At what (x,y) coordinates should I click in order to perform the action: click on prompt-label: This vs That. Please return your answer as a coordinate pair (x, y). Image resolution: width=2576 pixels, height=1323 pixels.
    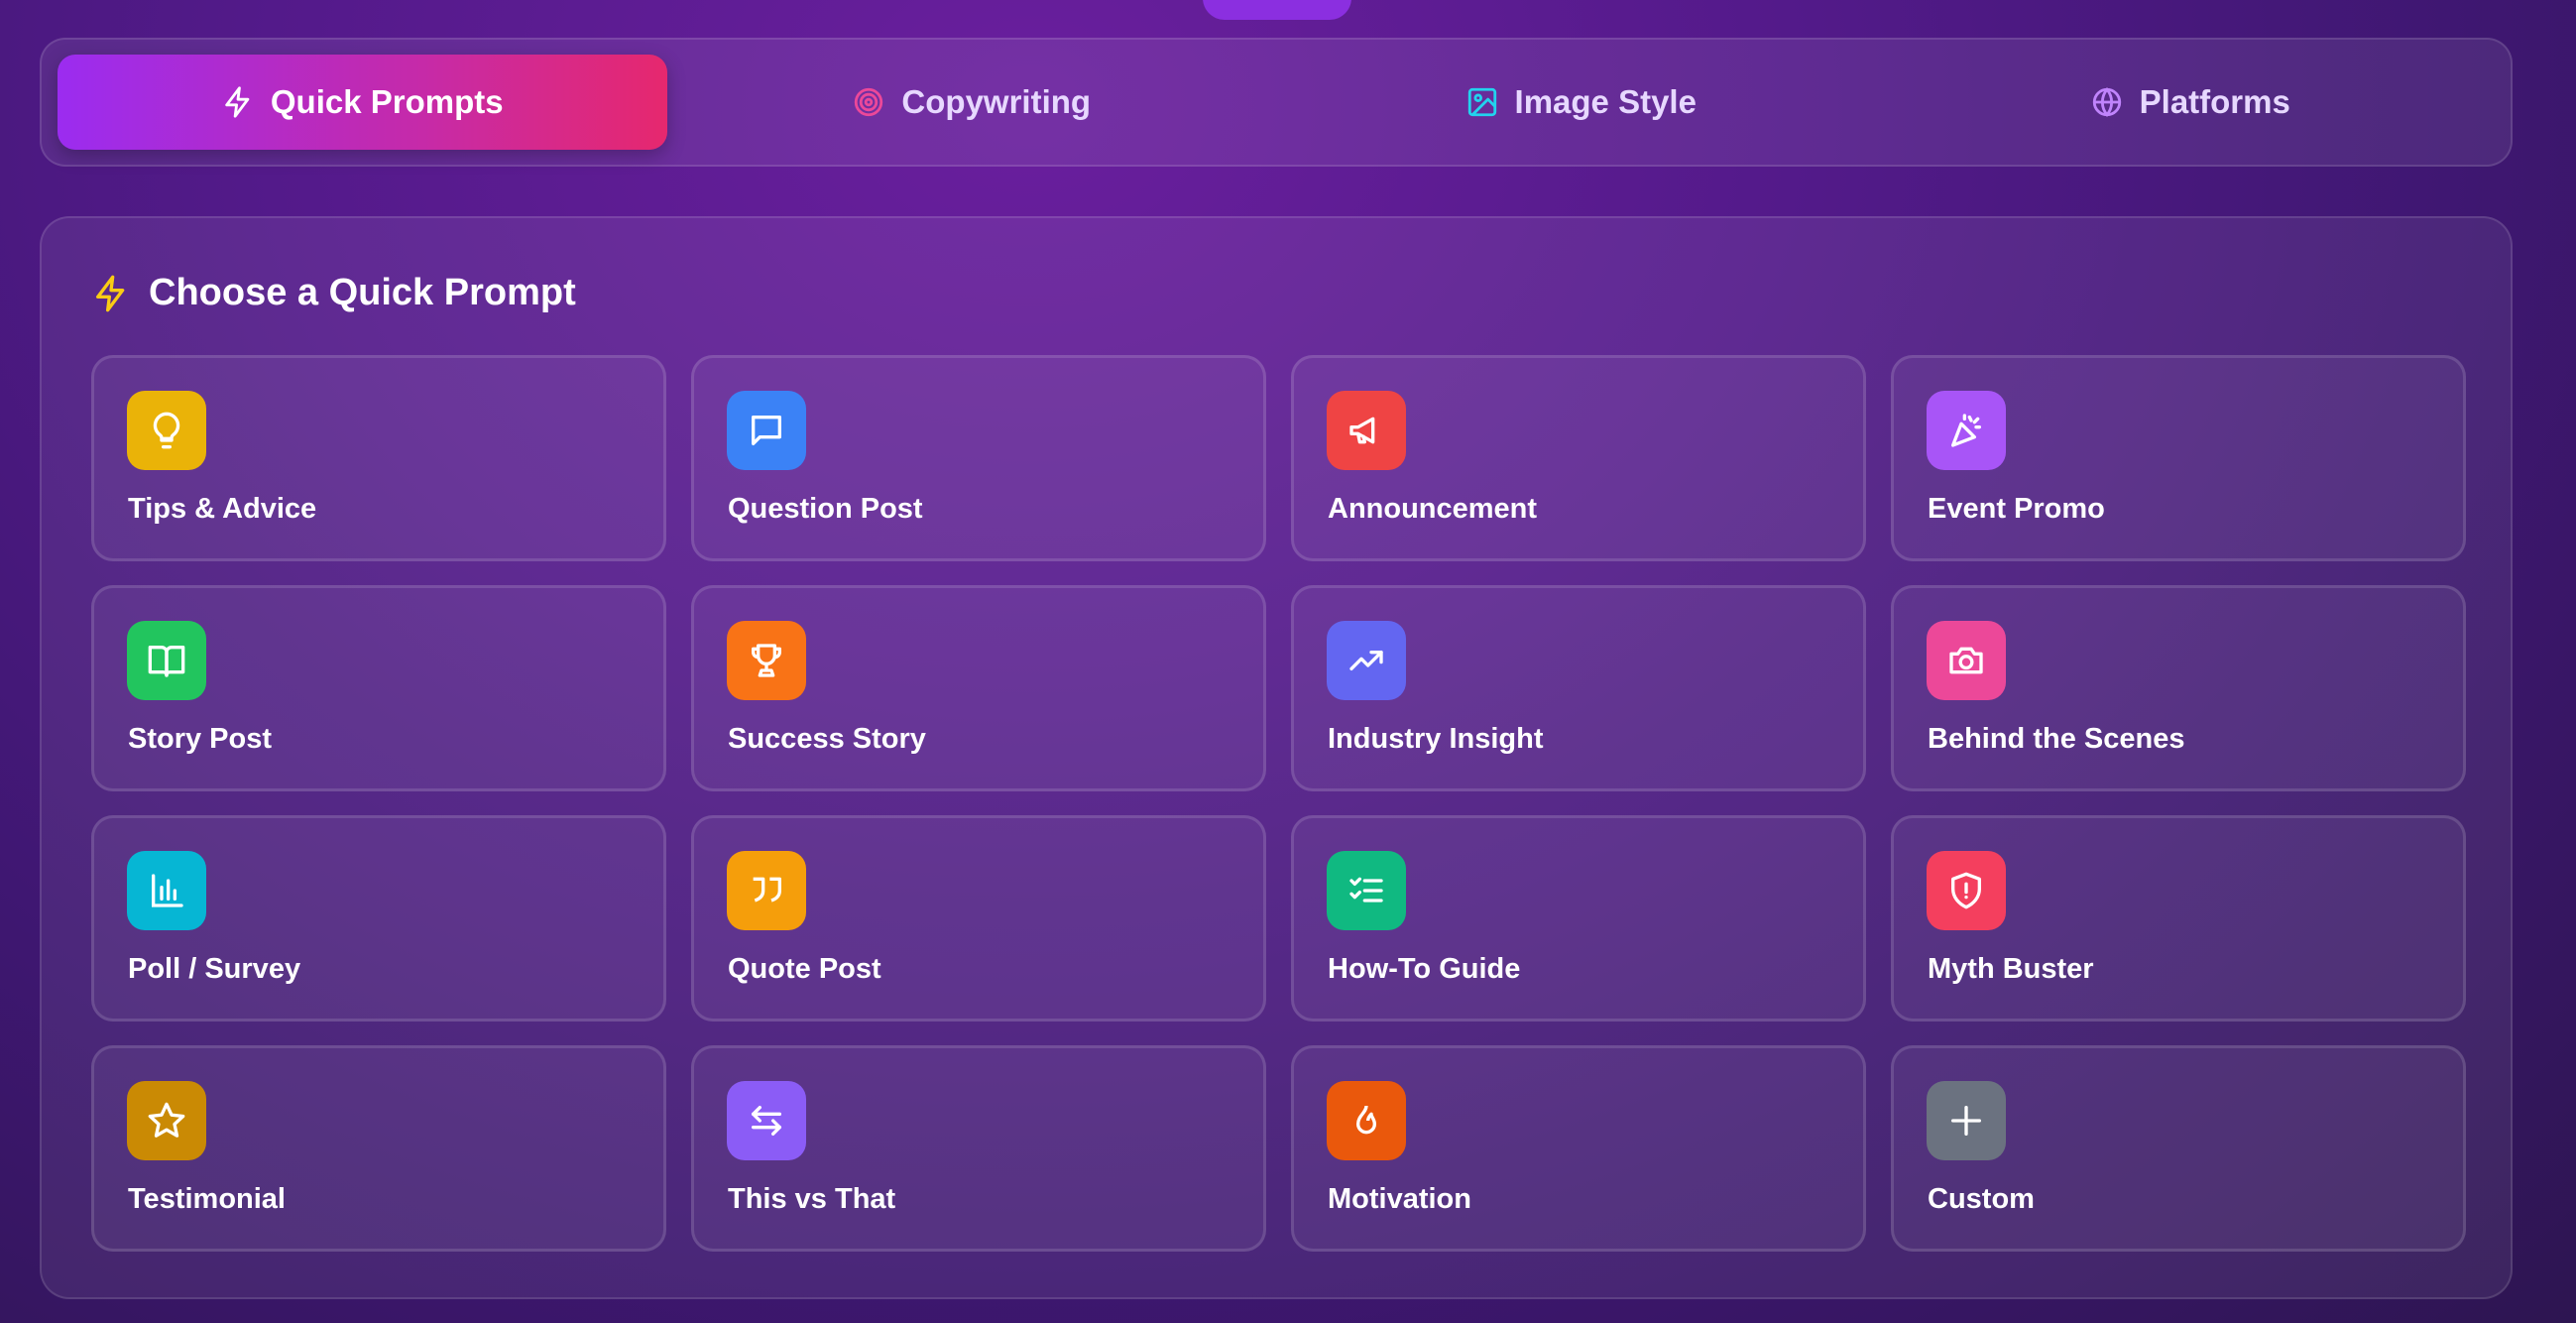
    Looking at the image, I should click on (812, 1199).